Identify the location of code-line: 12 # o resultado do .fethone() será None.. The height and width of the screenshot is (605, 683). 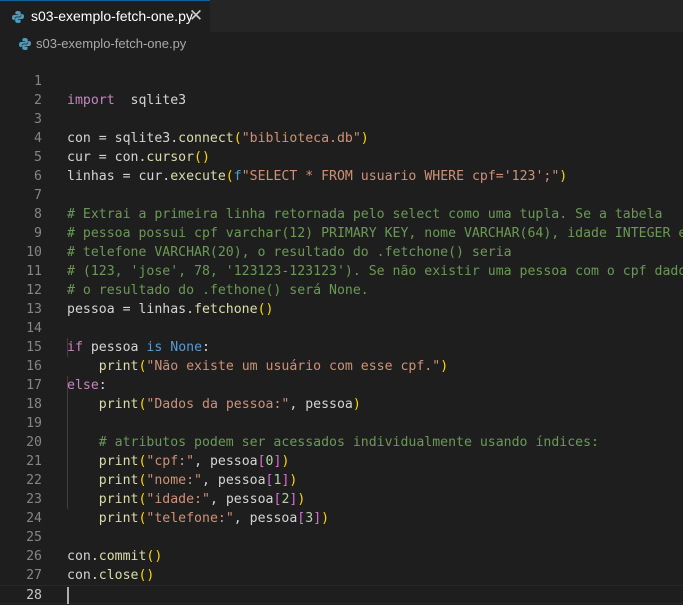
(341, 290).